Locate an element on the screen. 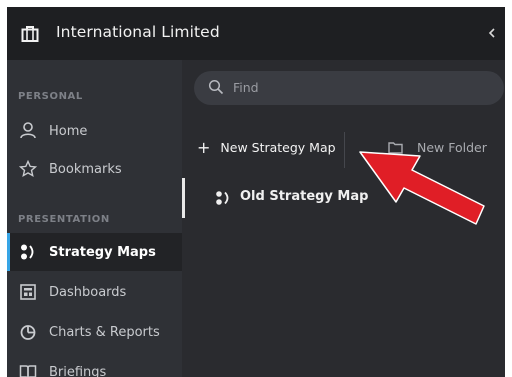 The width and height of the screenshot is (512, 377). top-bar: International Limited is located at coordinates (256, 33).